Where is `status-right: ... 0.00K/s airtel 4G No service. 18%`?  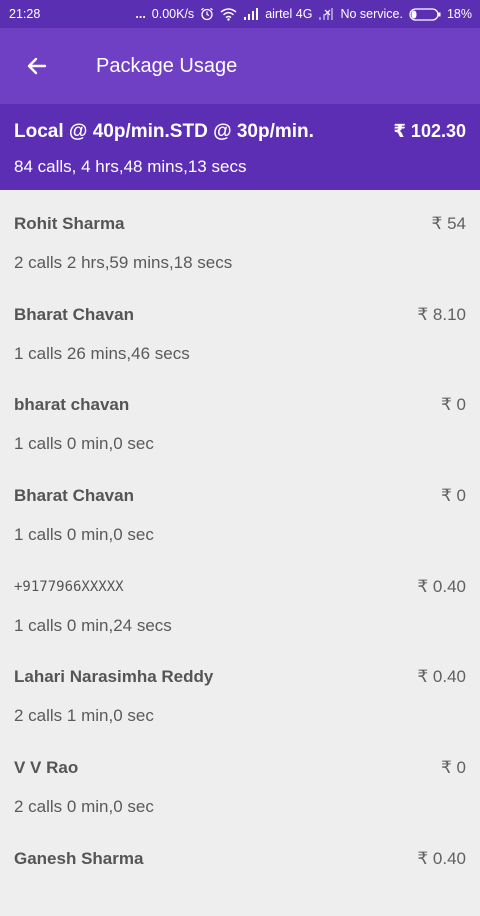 status-right: ... 0.00K/s airtel 4G No service. 18% is located at coordinates (303, 14).